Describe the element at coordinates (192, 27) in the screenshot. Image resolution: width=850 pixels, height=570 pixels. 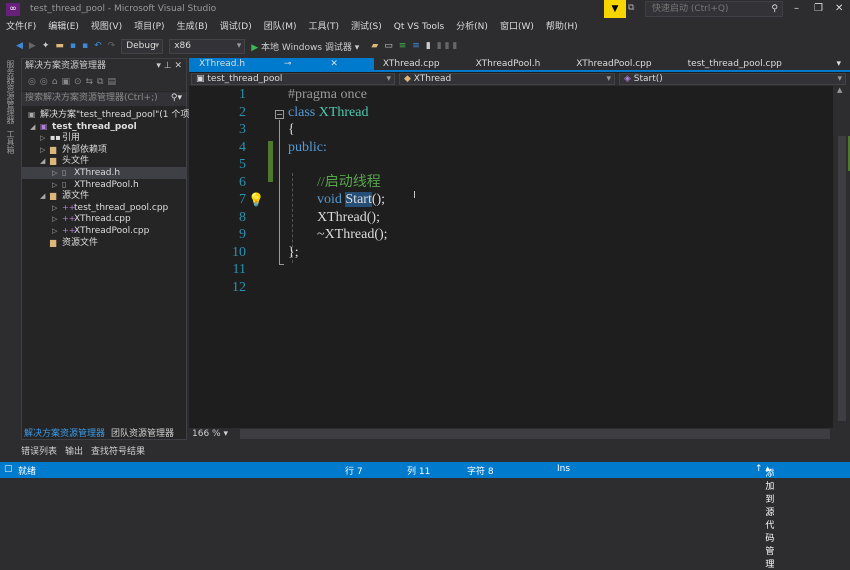
I see `menu-build: 生成(B)` at that location.